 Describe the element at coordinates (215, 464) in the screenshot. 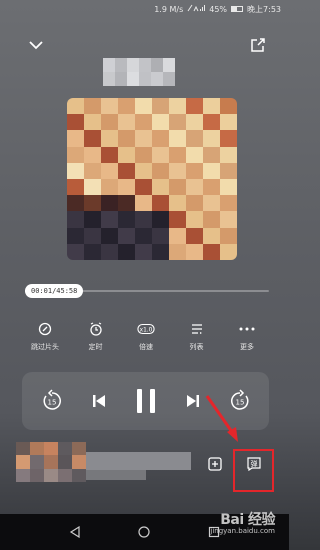

I see `add-to-playlist-button` at that location.